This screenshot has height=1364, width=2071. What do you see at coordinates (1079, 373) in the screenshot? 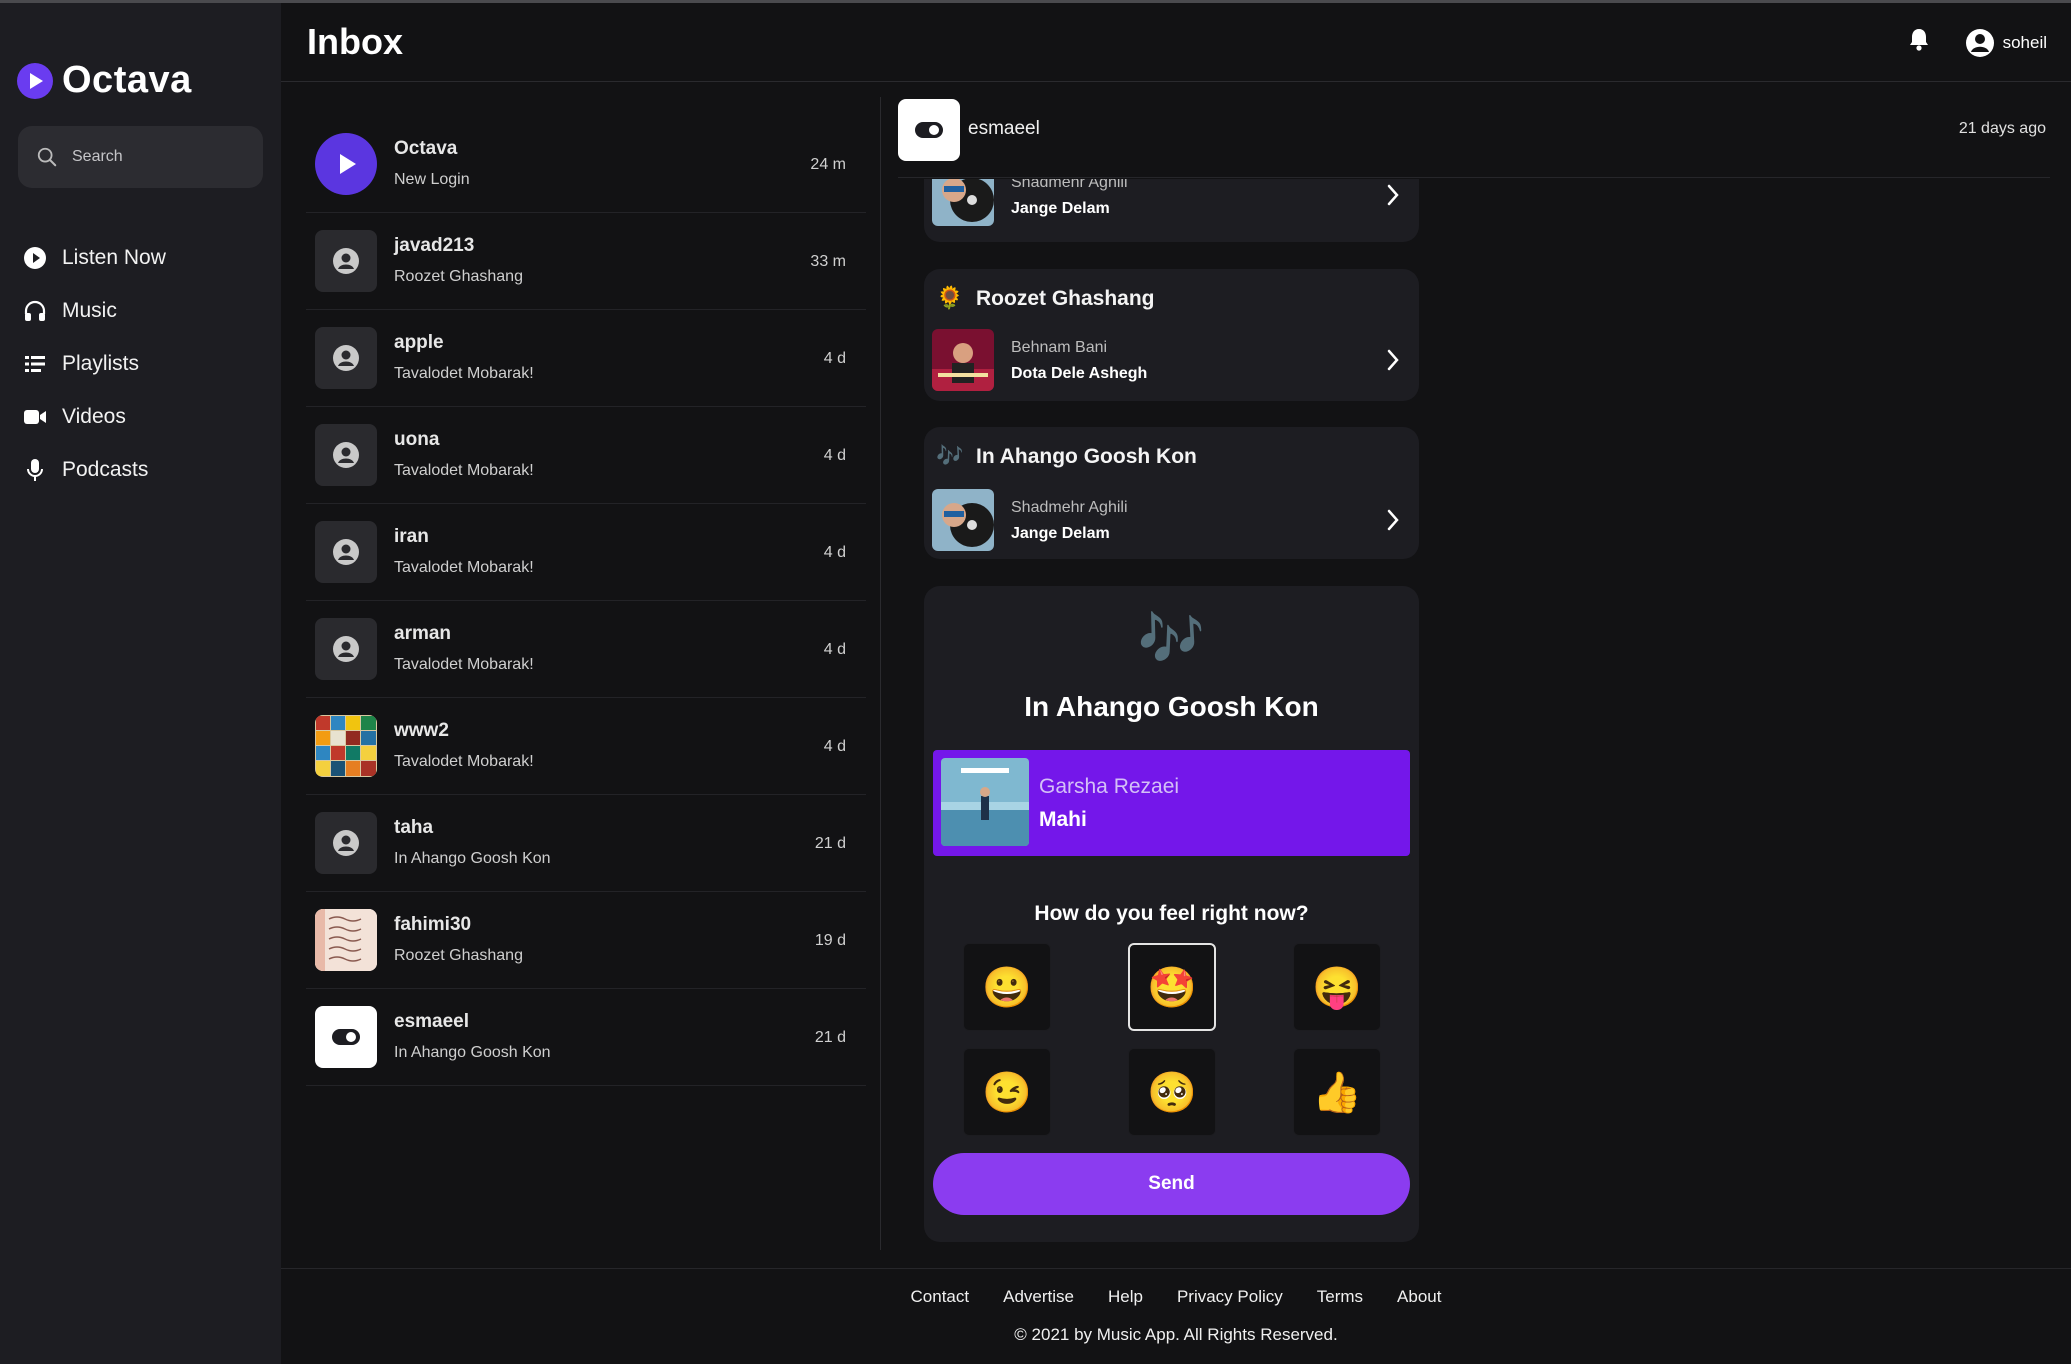
I see `song-name: Dota Dele Ashegh` at bounding box center [1079, 373].